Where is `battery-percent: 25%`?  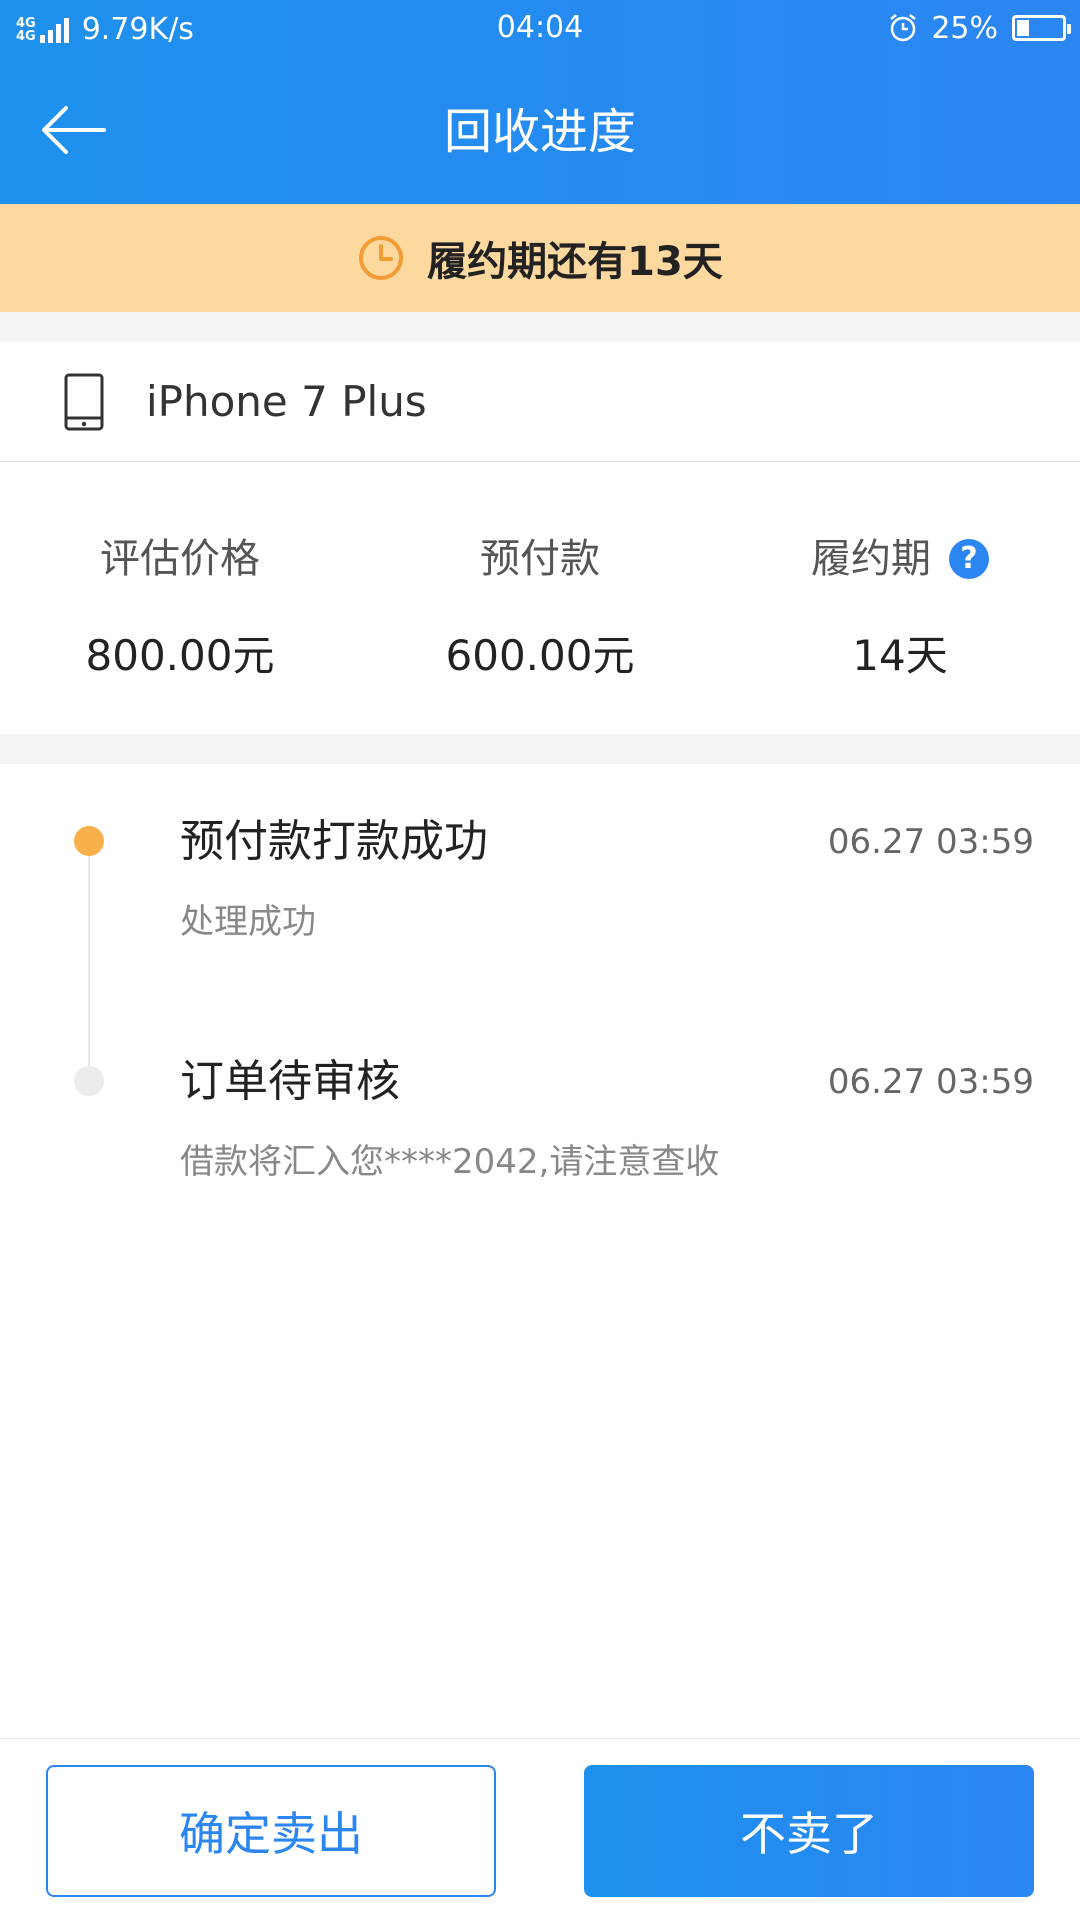
battery-percent: 25% is located at coordinates (964, 28).